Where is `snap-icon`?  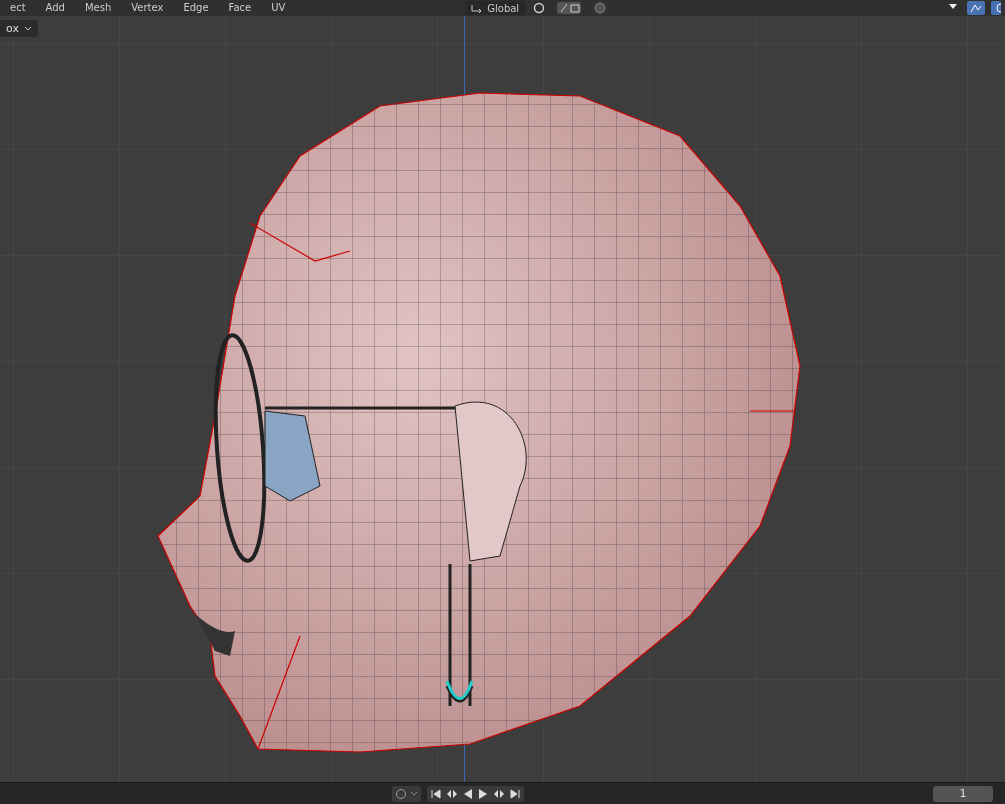
snap-icon is located at coordinates (569, 8).